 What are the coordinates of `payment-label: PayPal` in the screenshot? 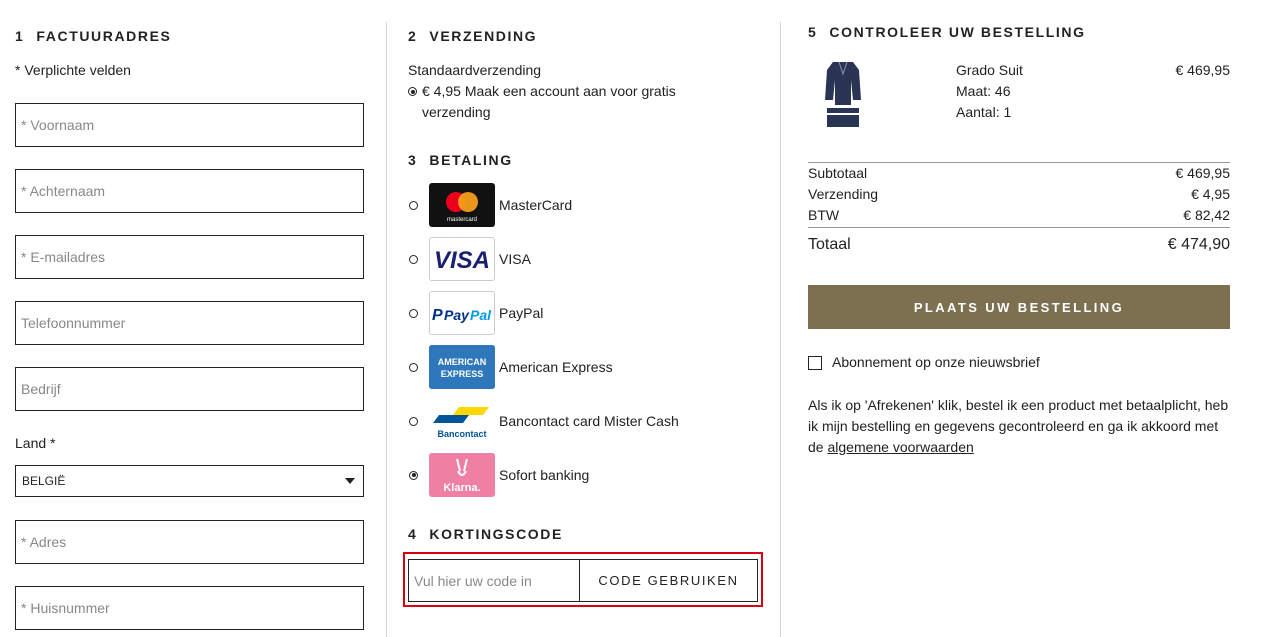 It's located at (521, 313).